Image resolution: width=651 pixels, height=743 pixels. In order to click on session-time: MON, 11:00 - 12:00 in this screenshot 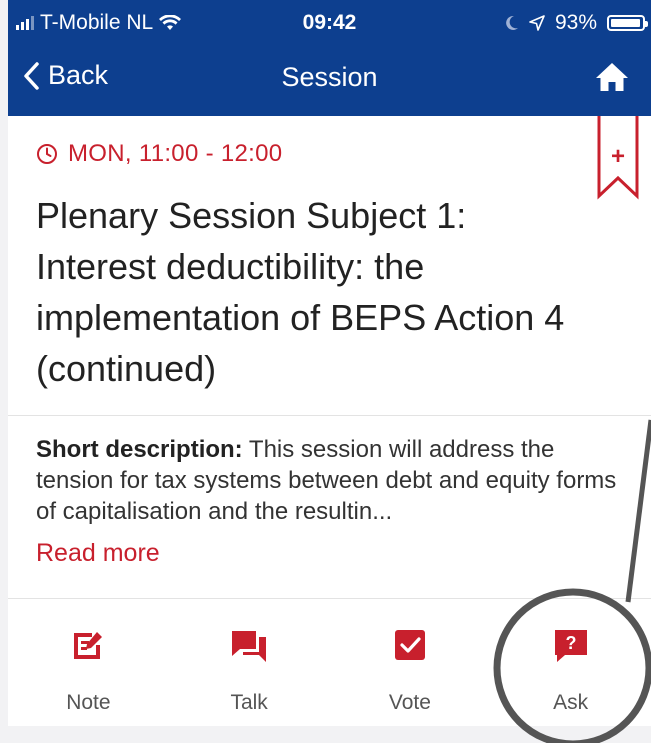, I will do `click(175, 153)`.